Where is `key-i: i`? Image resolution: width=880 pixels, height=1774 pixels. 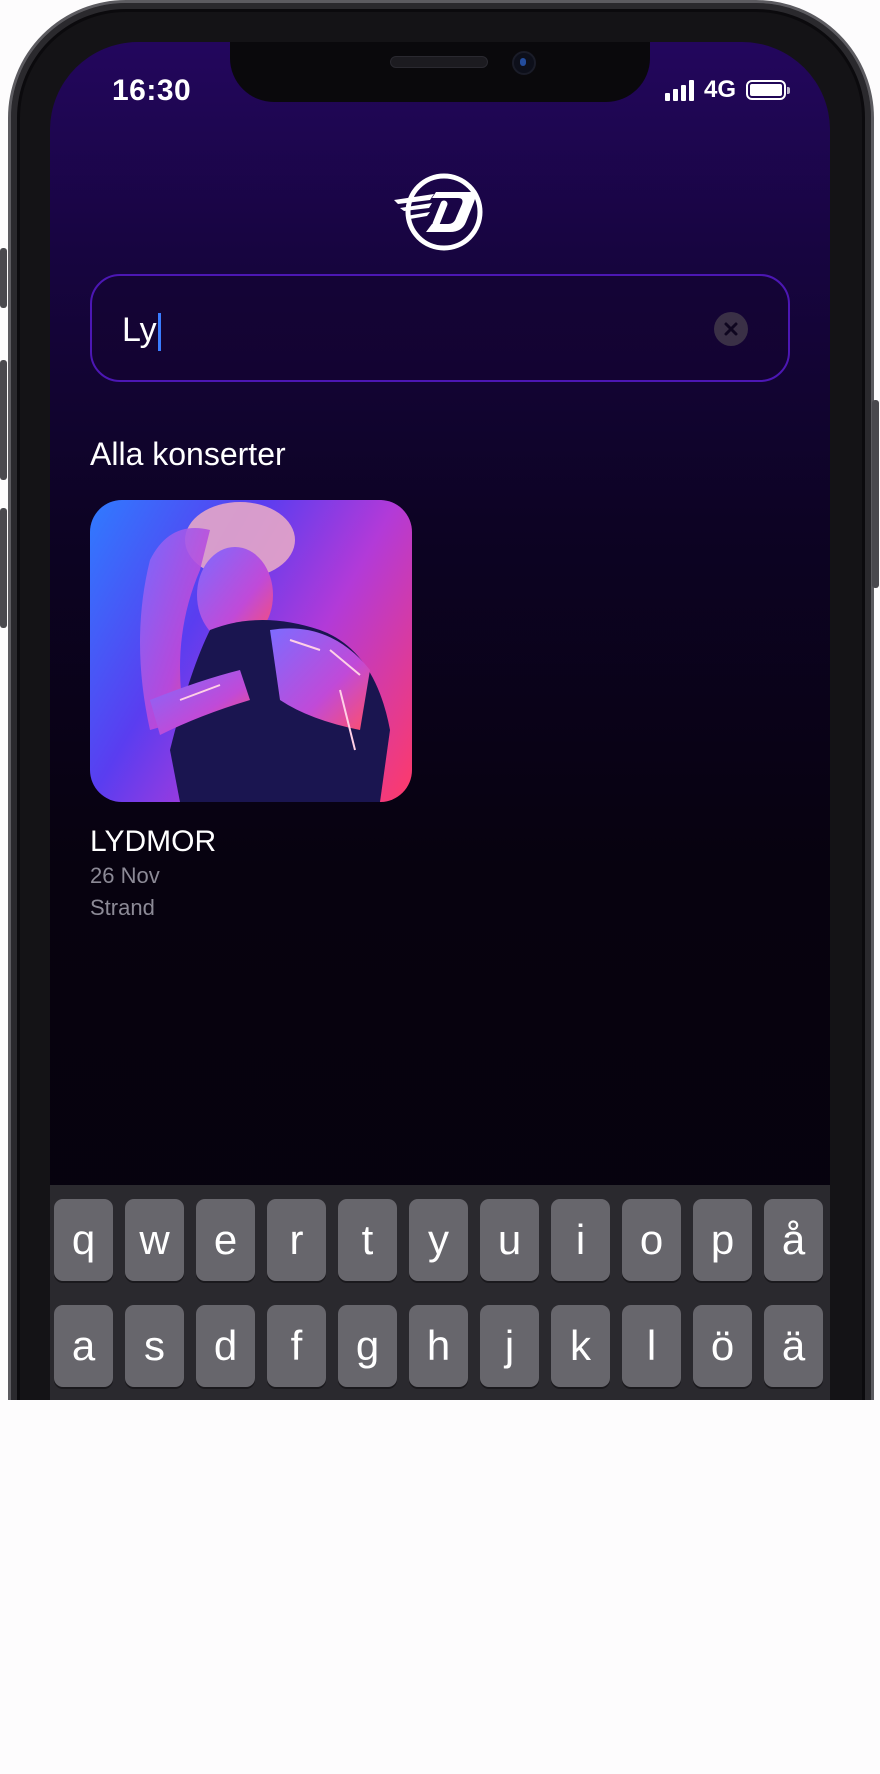
key-i: i is located at coordinates (580, 1240).